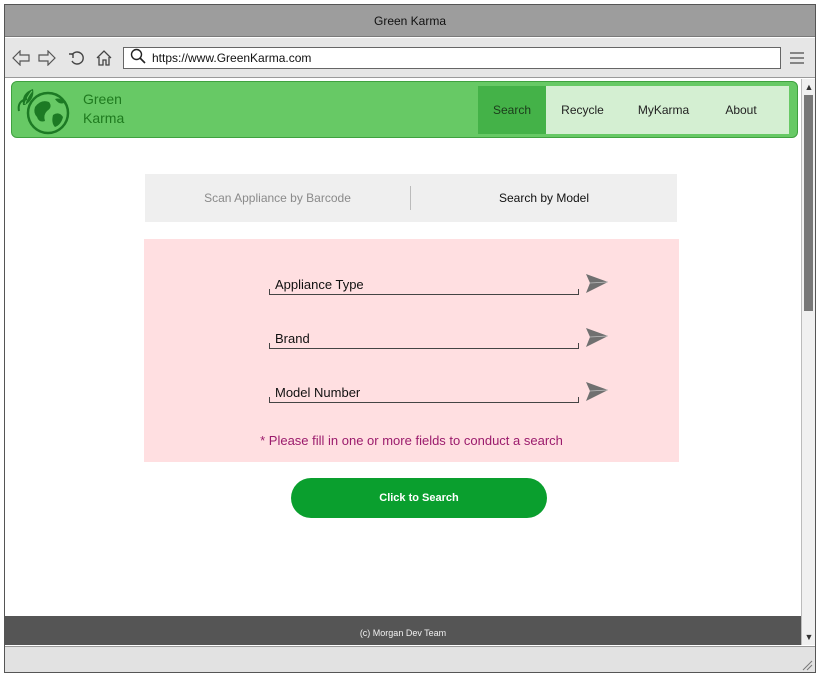 The width and height of the screenshot is (821, 678). What do you see at coordinates (809, 87) in the screenshot?
I see `scroll-up-icon: ▲` at bounding box center [809, 87].